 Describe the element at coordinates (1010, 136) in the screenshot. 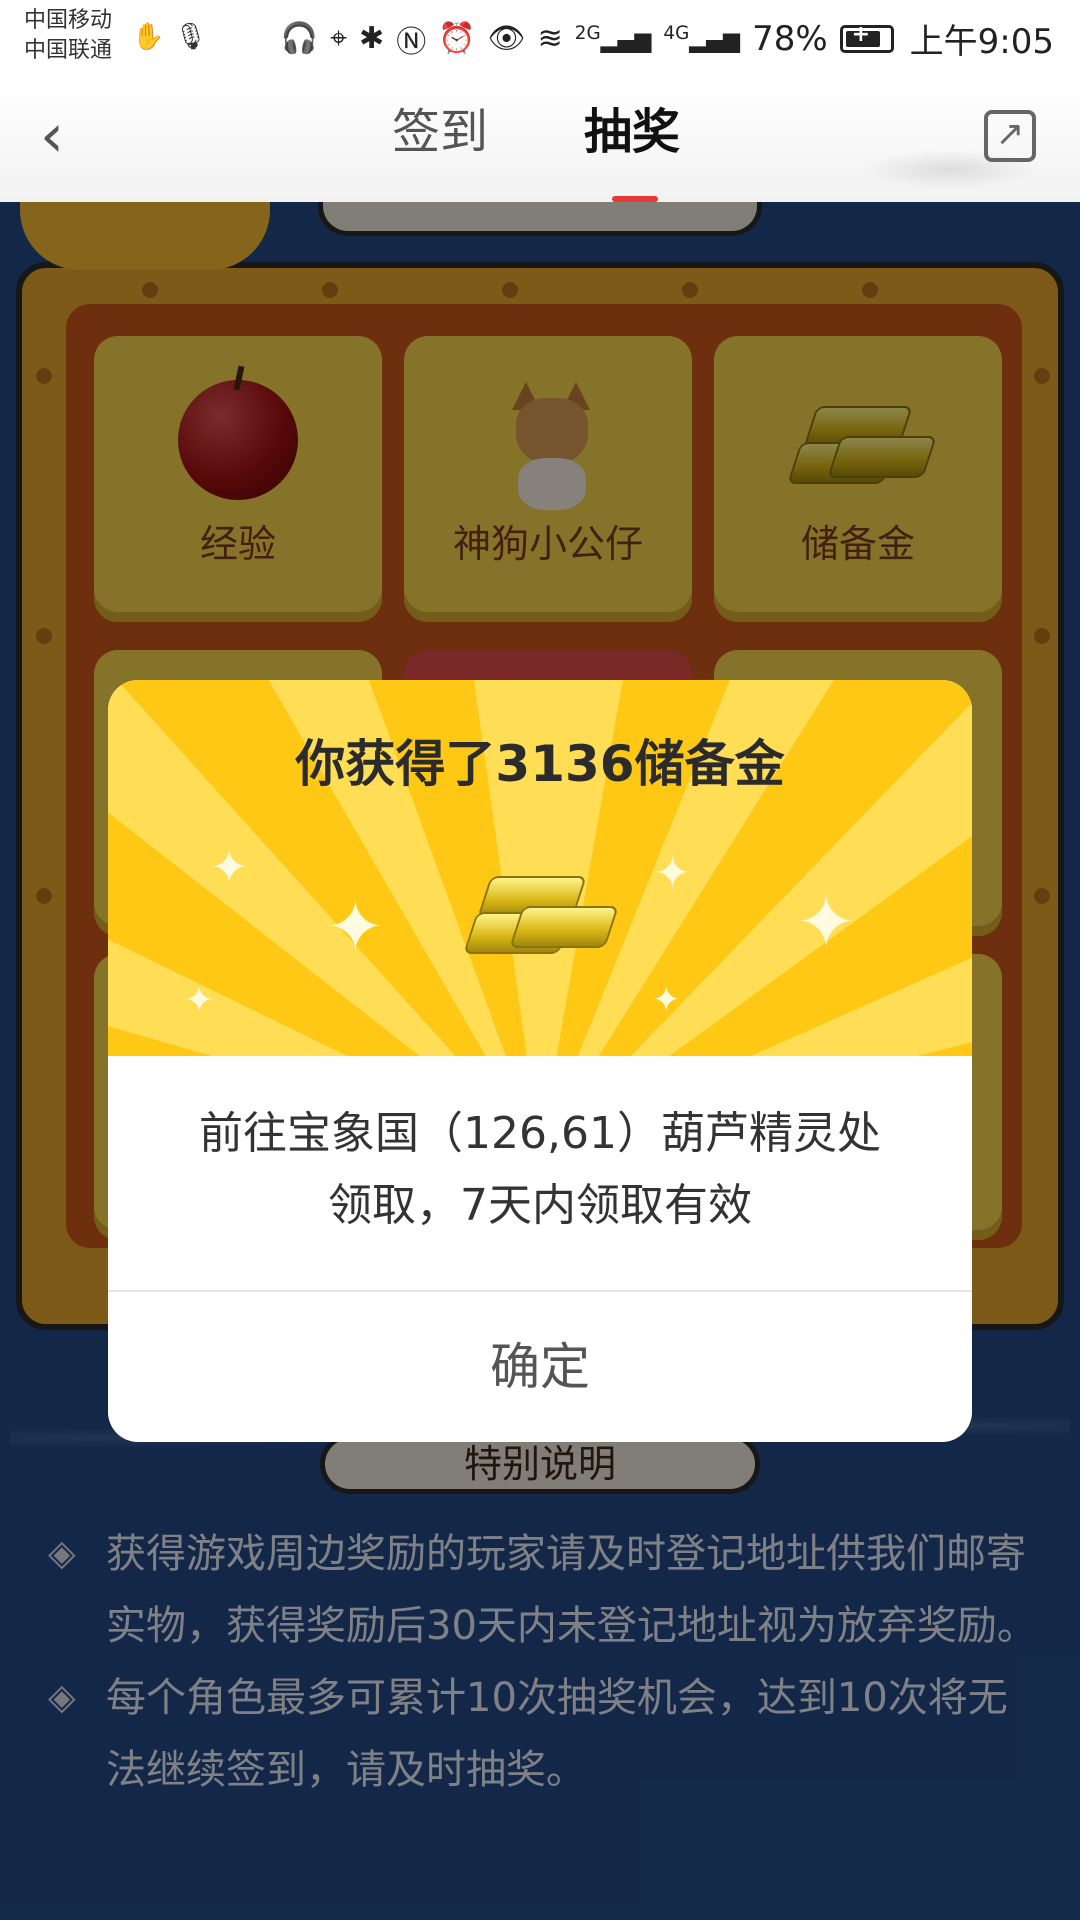

I see `share-icon: ↗` at that location.